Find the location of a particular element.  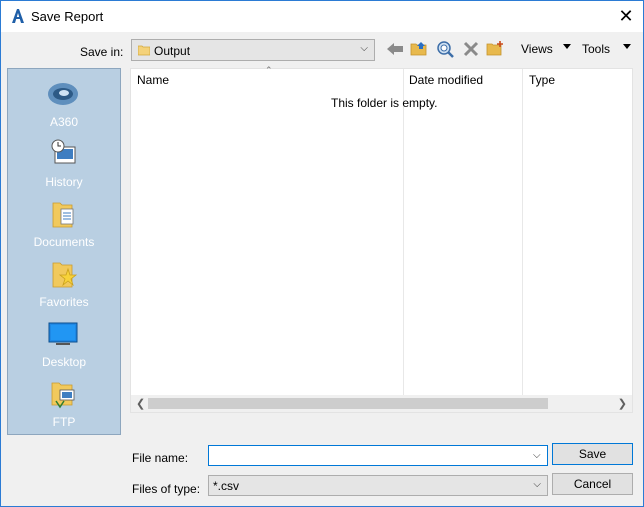

history-icon is located at coordinates (63, 151).